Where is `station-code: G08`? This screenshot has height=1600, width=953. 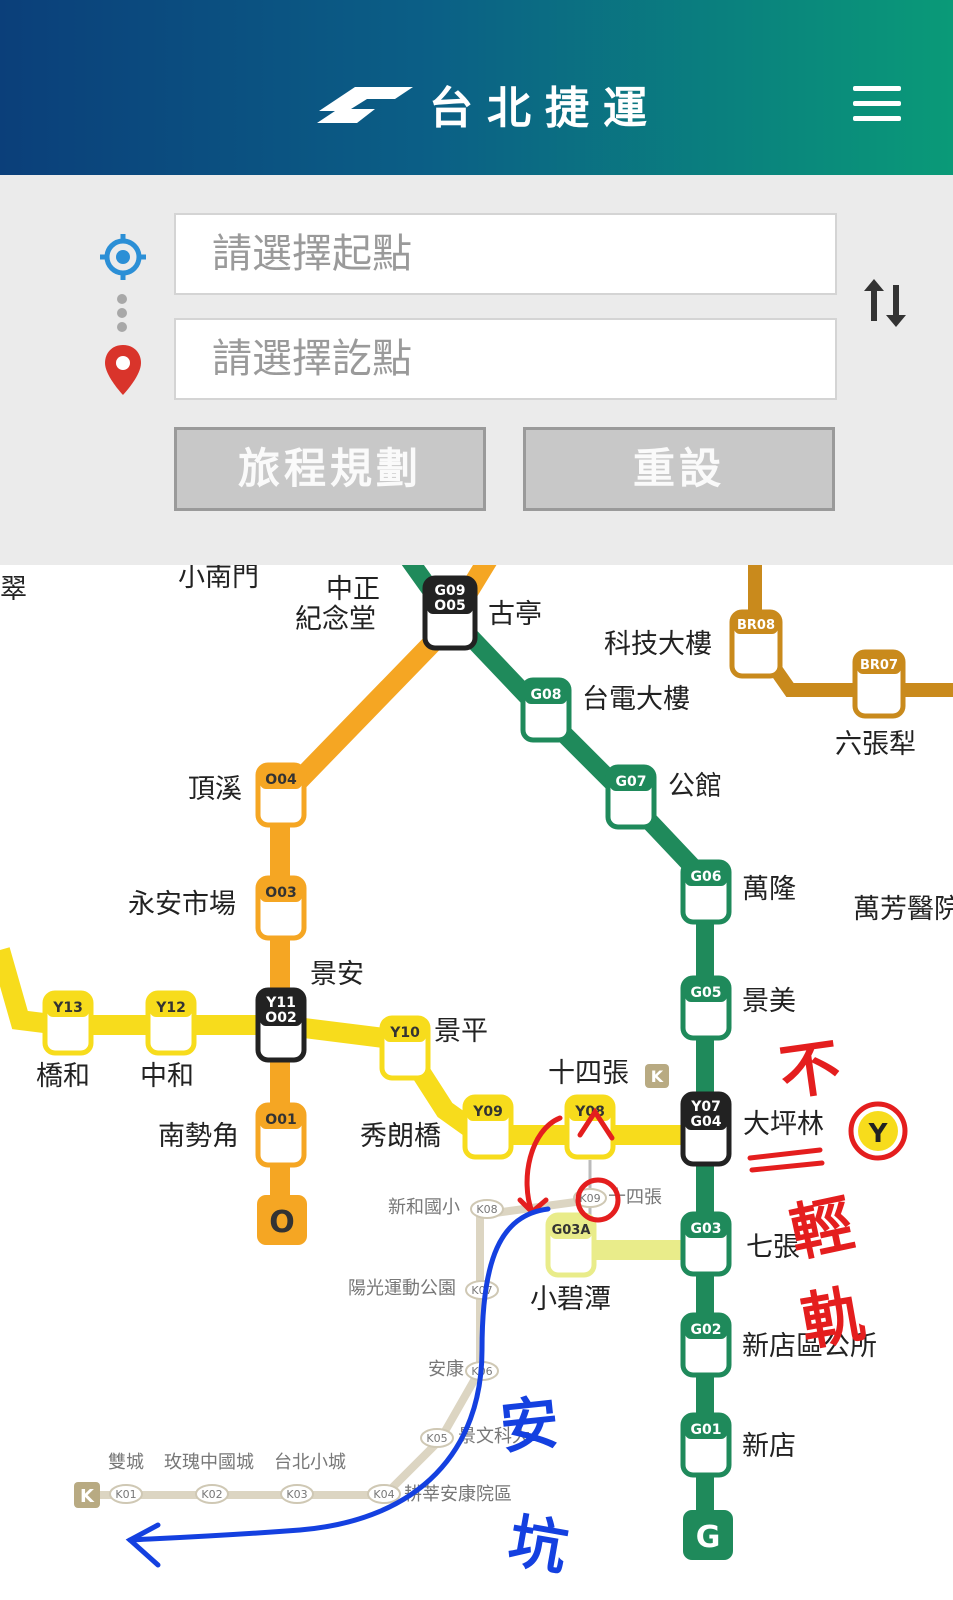 station-code: G08 is located at coordinates (546, 695).